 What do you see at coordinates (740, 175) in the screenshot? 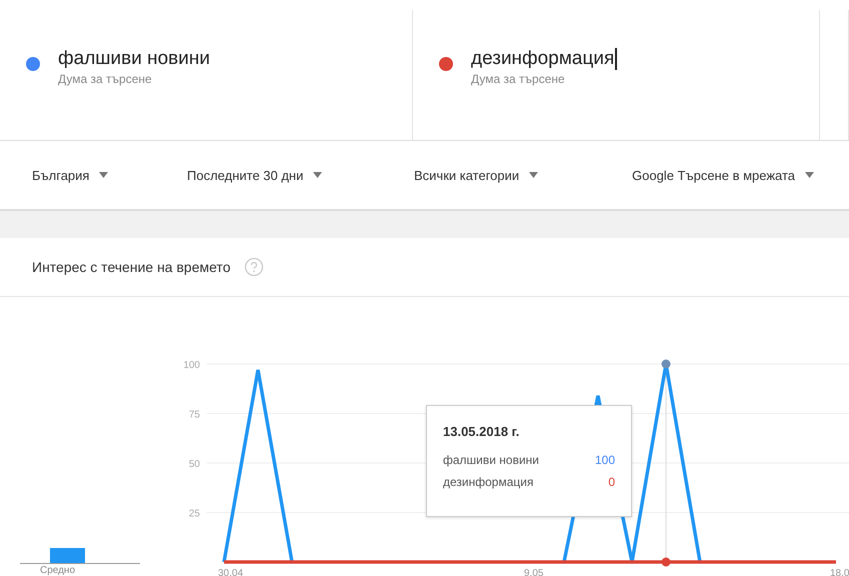
I see `filter-dropdown: Google Търсене в мрежата` at bounding box center [740, 175].